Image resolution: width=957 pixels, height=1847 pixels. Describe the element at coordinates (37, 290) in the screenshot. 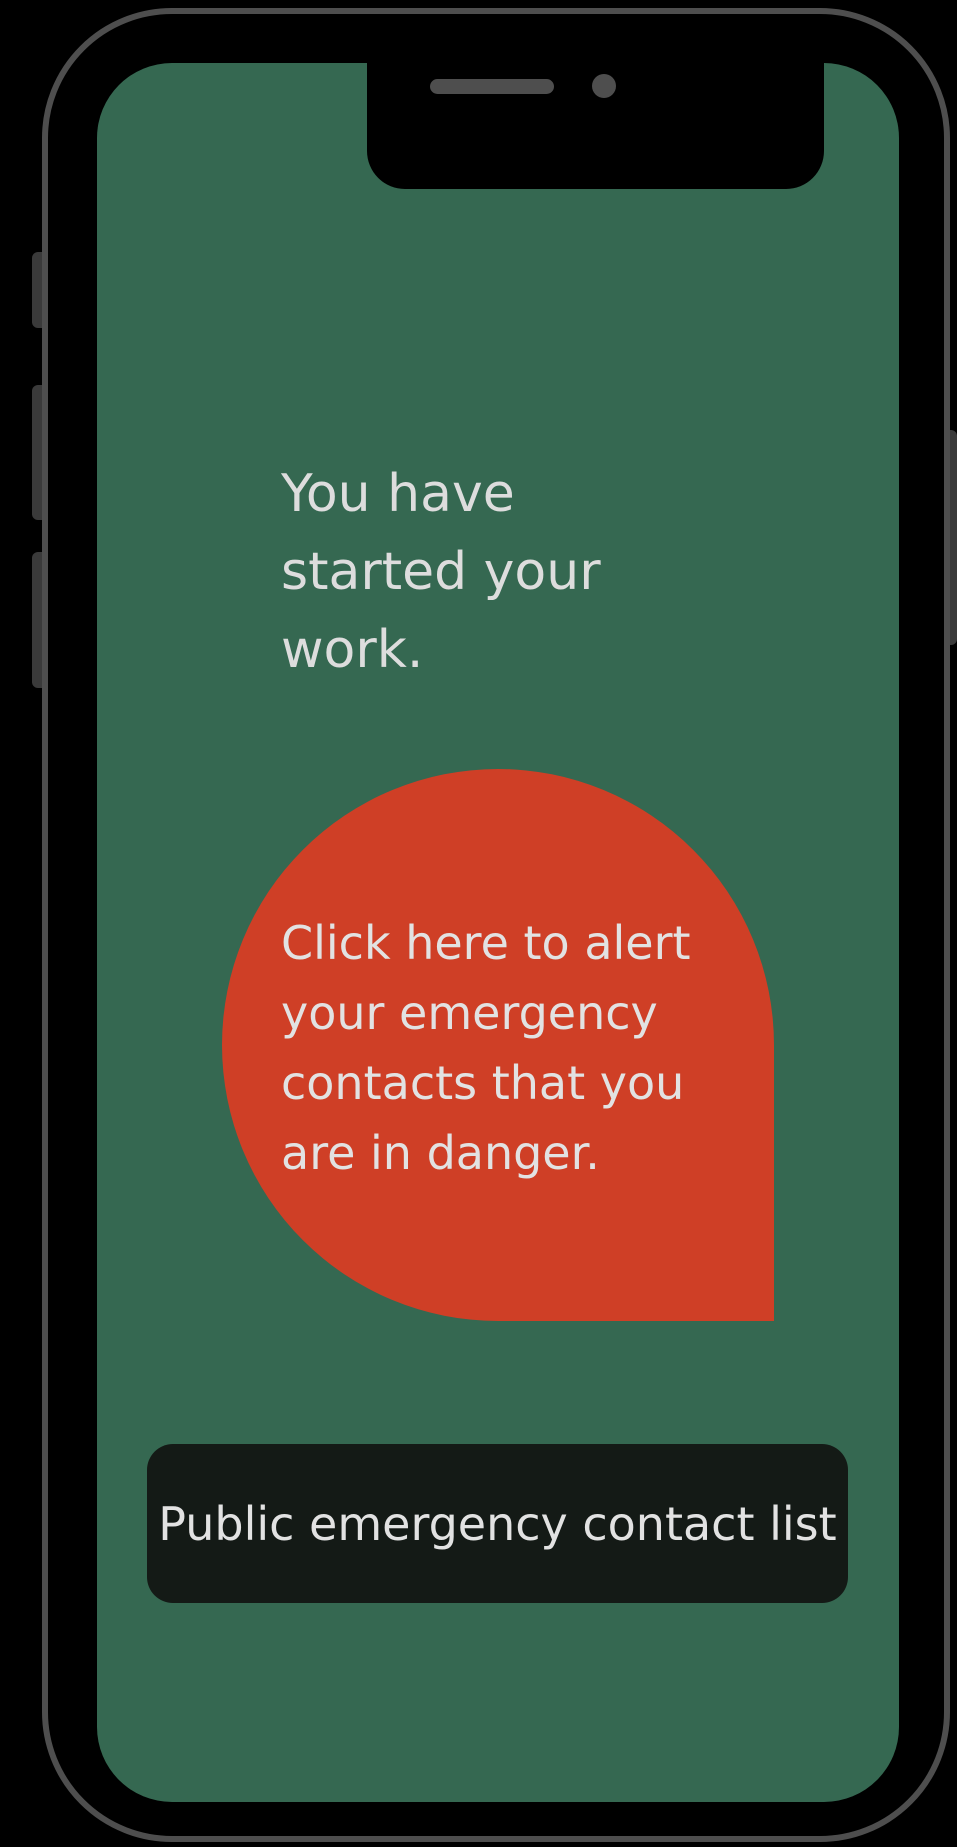

I see `side-button-mute` at that location.